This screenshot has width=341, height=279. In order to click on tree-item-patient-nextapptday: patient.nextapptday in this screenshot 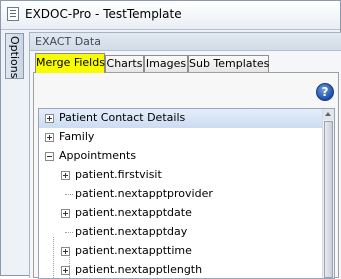, I will do `click(182, 232)`.